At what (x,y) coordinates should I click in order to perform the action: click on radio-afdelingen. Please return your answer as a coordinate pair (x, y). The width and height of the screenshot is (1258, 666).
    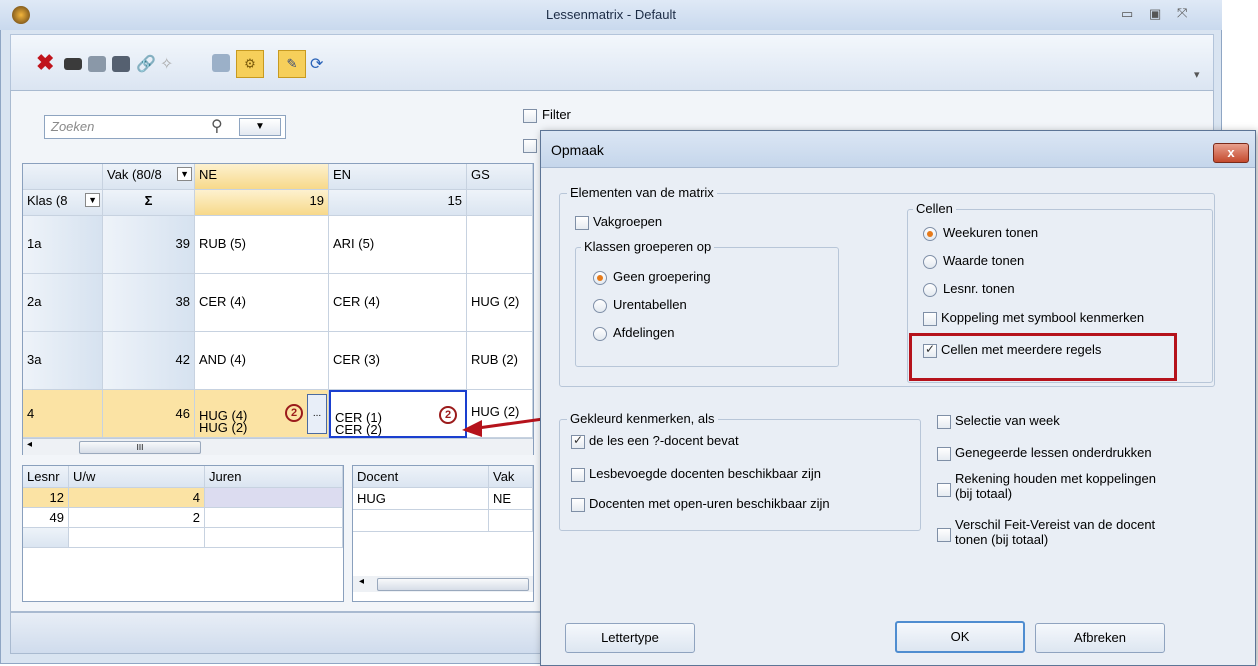
    Looking at the image, I should click on (600, 334).